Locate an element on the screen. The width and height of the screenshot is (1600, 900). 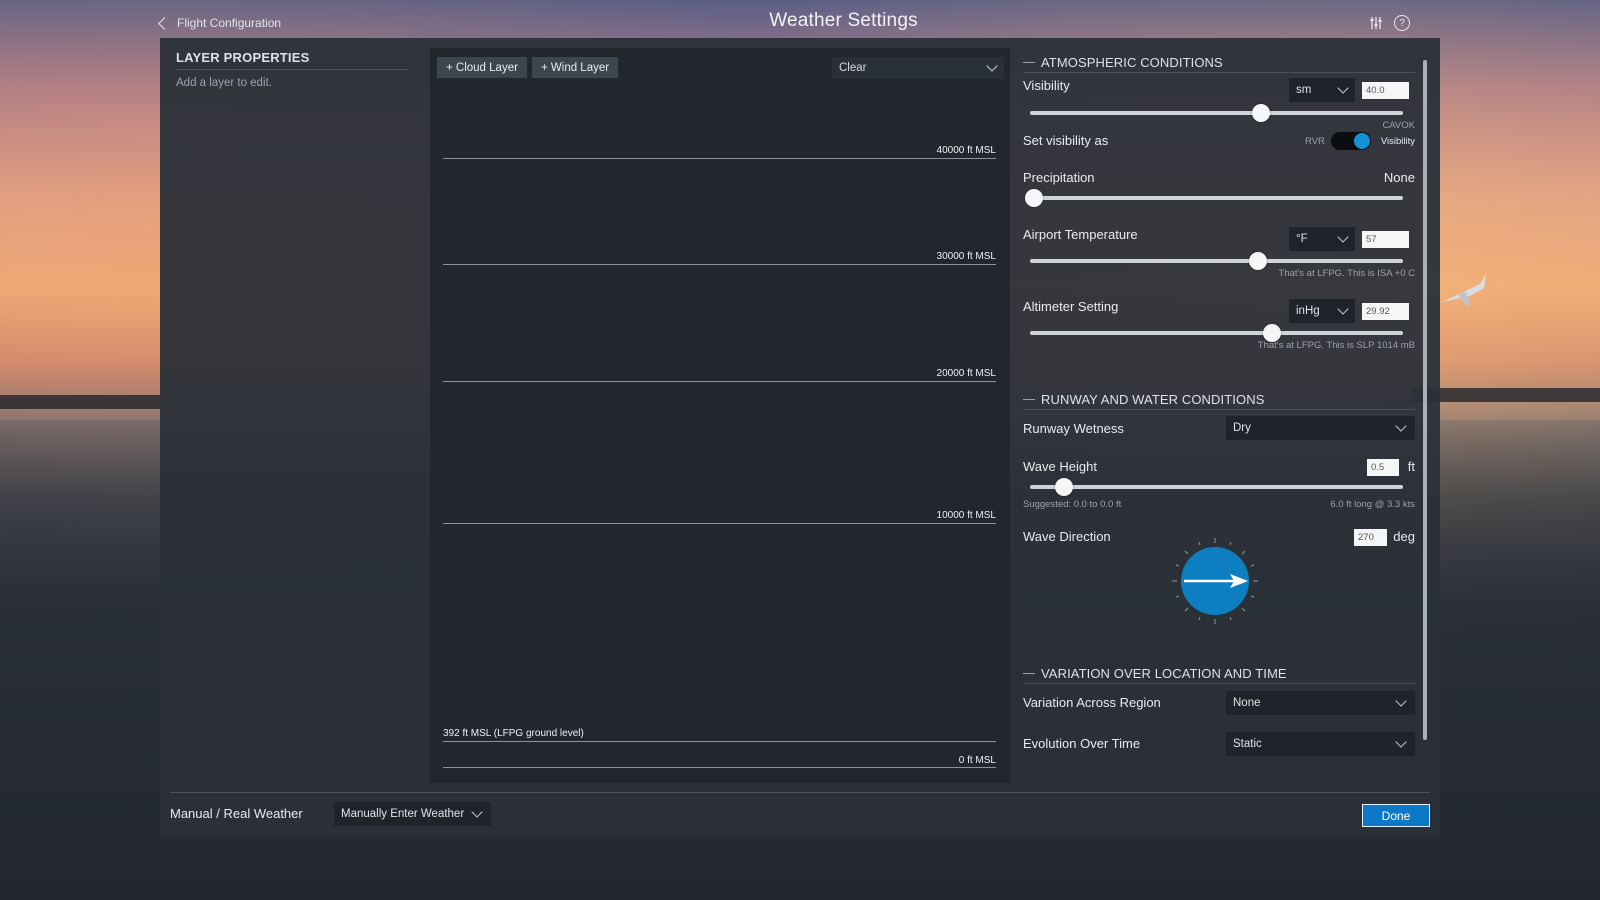
precipitation-slider is located at coordinates (1213, 198).